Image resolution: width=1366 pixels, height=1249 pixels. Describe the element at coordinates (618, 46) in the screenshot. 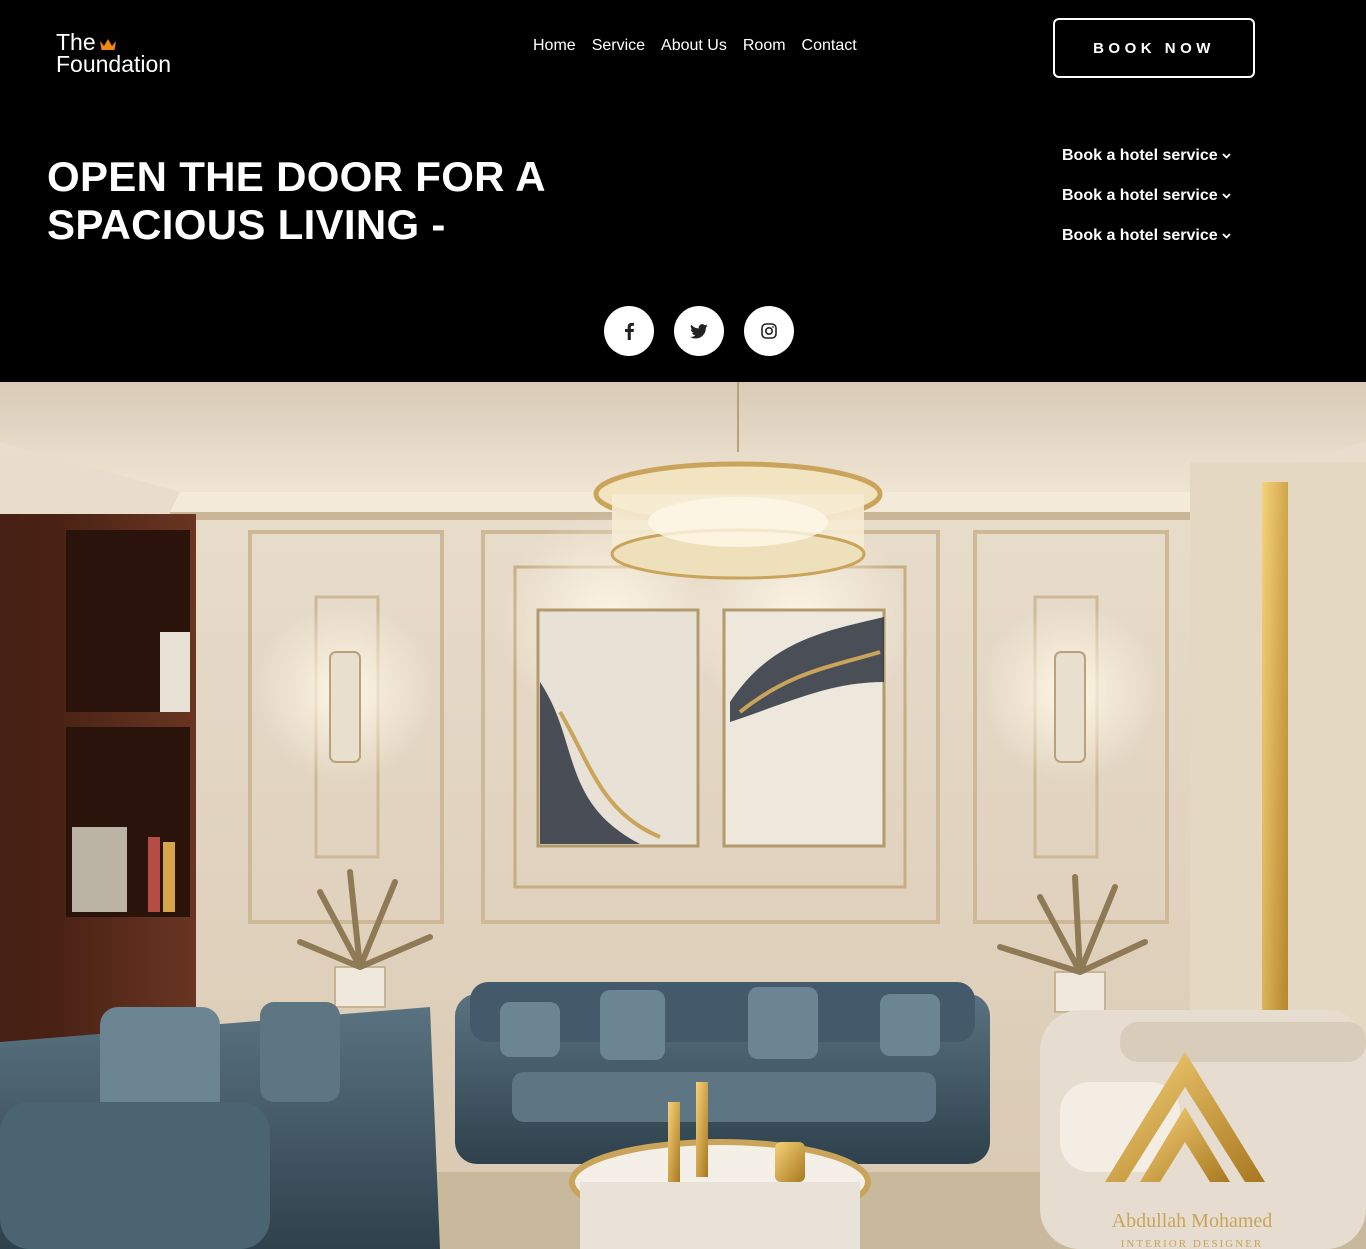

I see `nav-service: Service` at that location.